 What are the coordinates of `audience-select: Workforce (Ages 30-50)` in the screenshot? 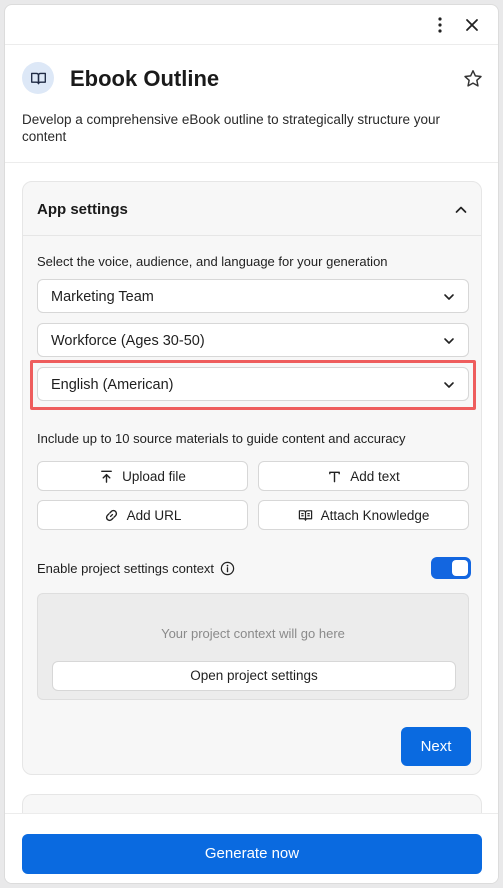 It's located at (253, 340).